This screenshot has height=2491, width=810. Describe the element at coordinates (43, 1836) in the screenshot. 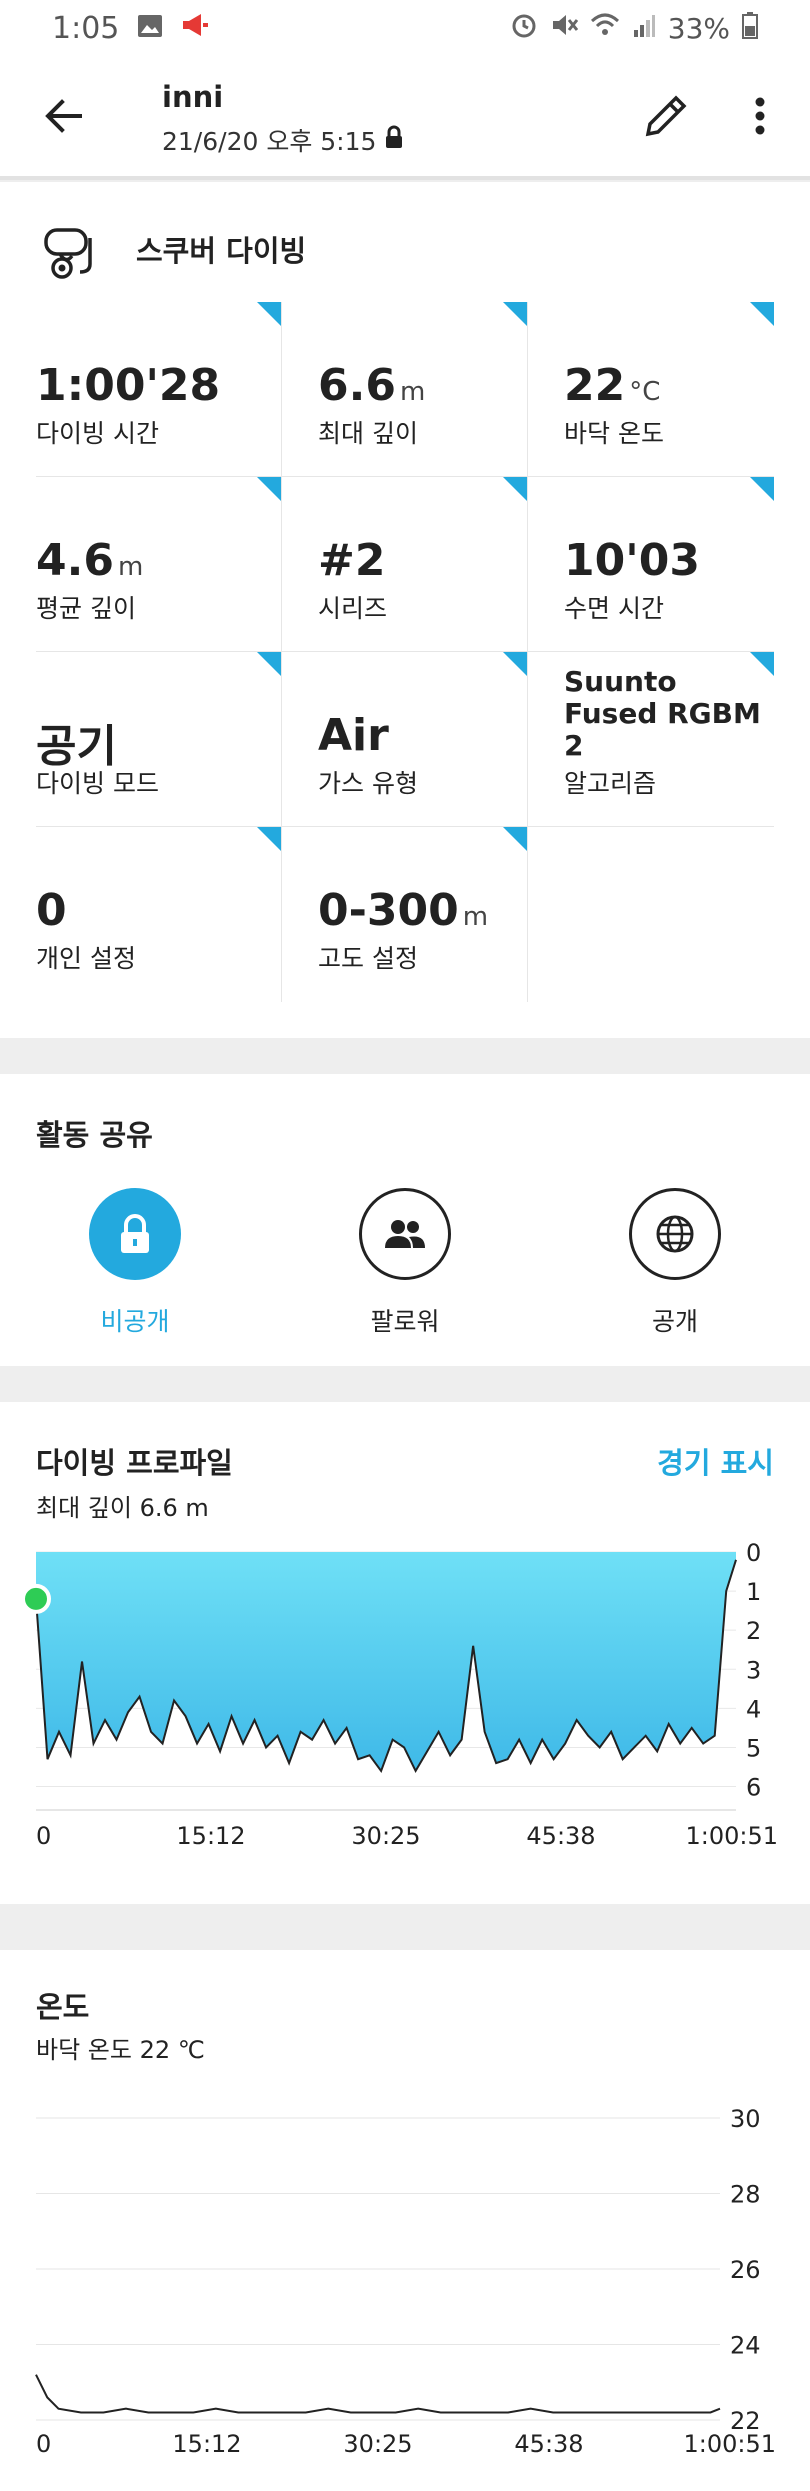

I see `x-tick-label: 0` at that location.